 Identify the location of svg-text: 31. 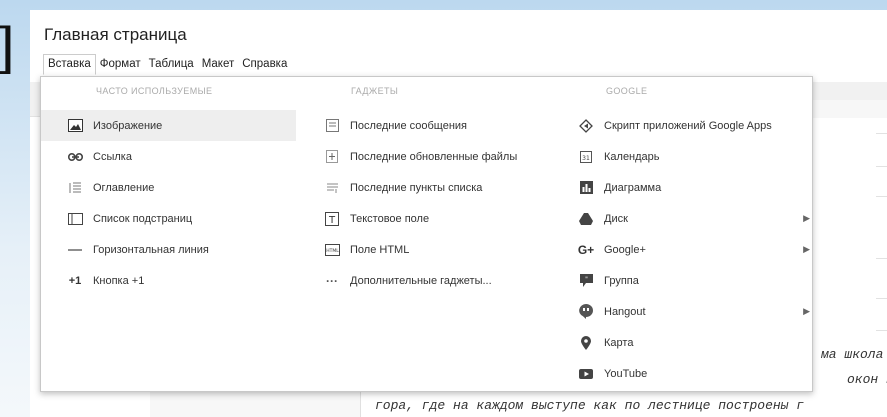
(586, 158).